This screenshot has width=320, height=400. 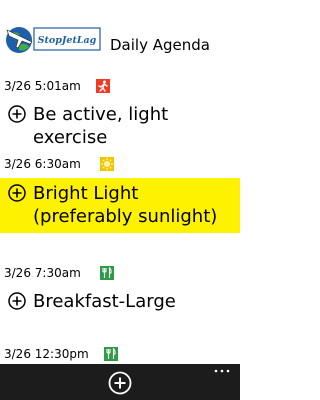 I want to click on agenda-item: 3/26 5:01am Be active, light exercise, so click(x=120, y=112).